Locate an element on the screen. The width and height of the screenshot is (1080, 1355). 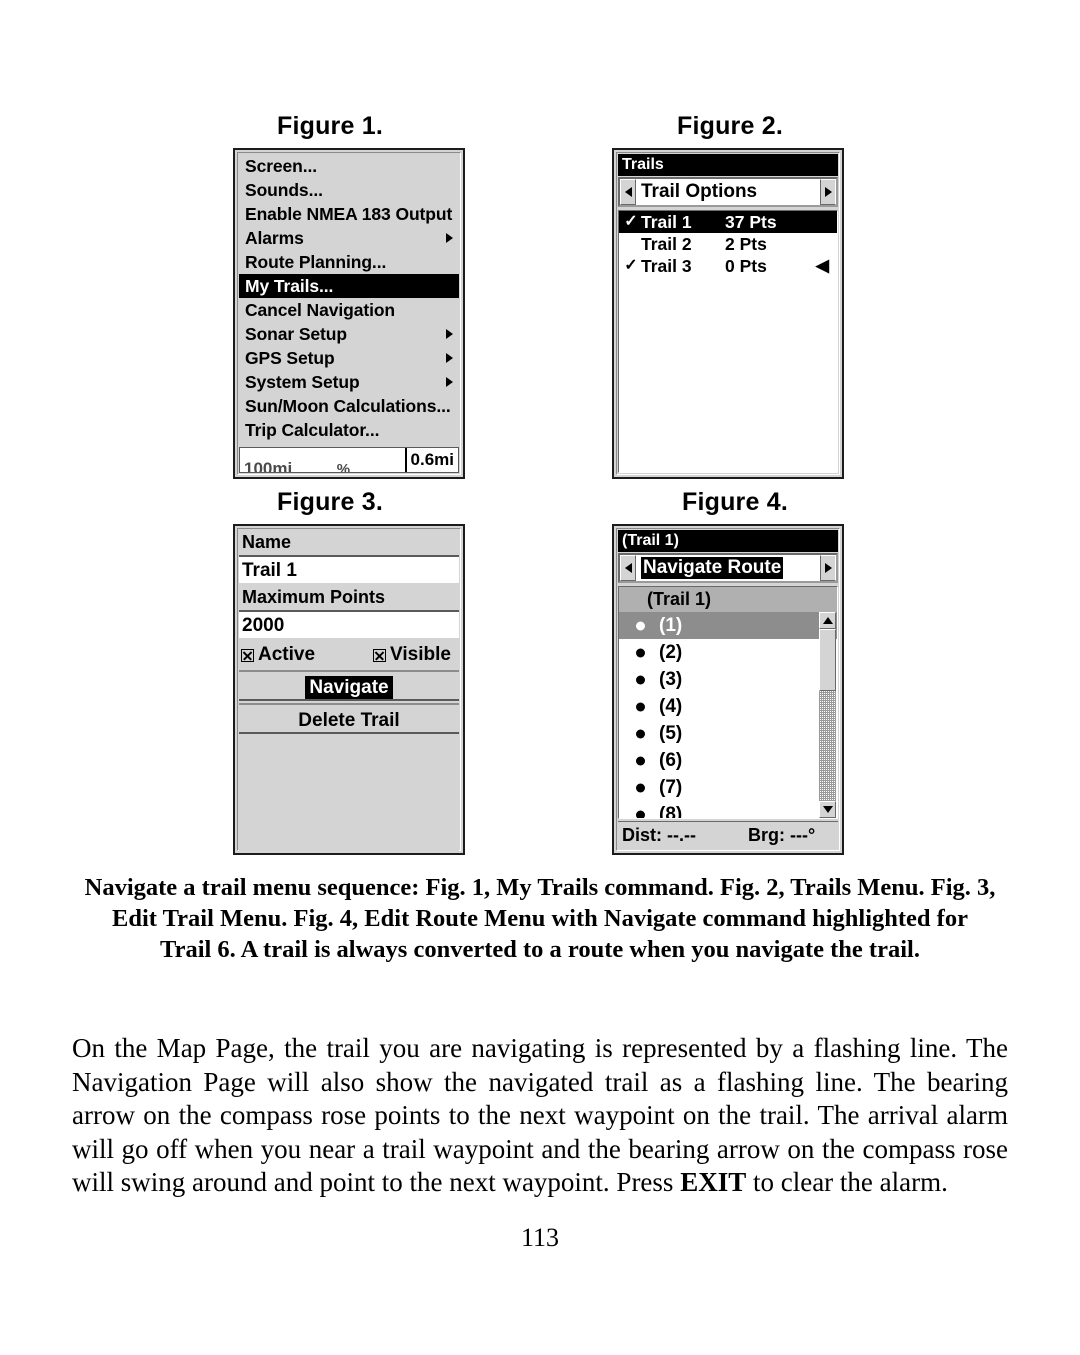
list-item: (6) is located at coordinates (728, 760).